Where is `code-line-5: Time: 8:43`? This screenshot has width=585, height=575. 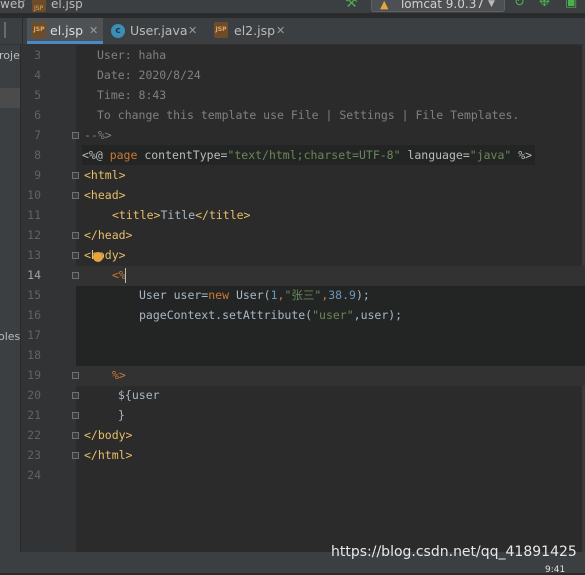
code-line-5: Time: 8:43 is located at coordinates (131, 95).